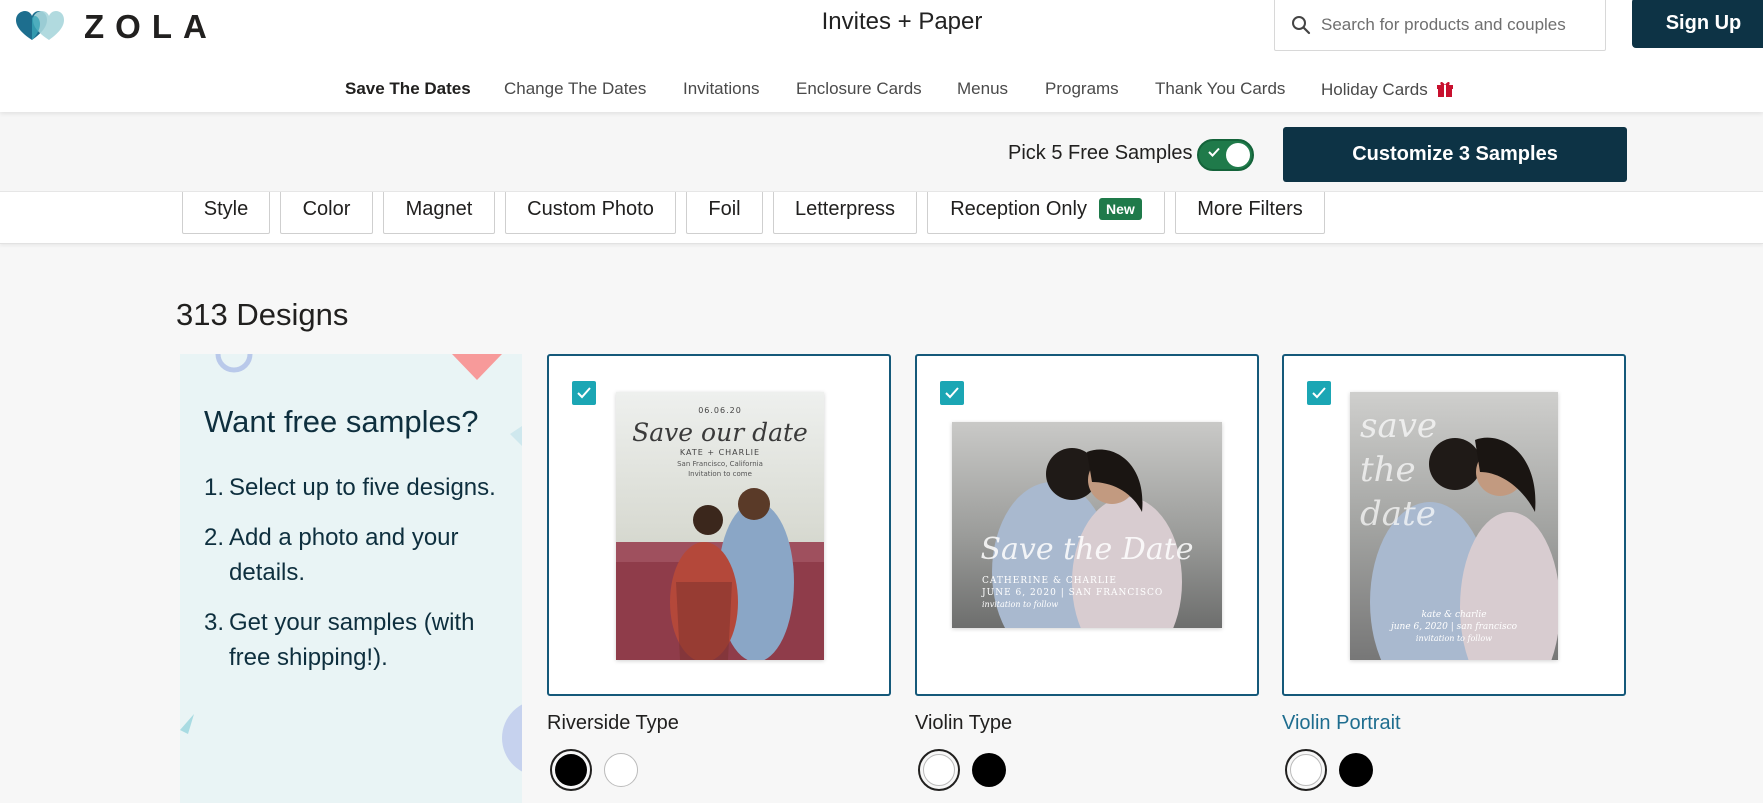 Image resolution: width=1763 pixels, height=803 pixels. Describe the element at coordinates (1238, 155) in the screenshot. I see `toggle-knob` at that location.